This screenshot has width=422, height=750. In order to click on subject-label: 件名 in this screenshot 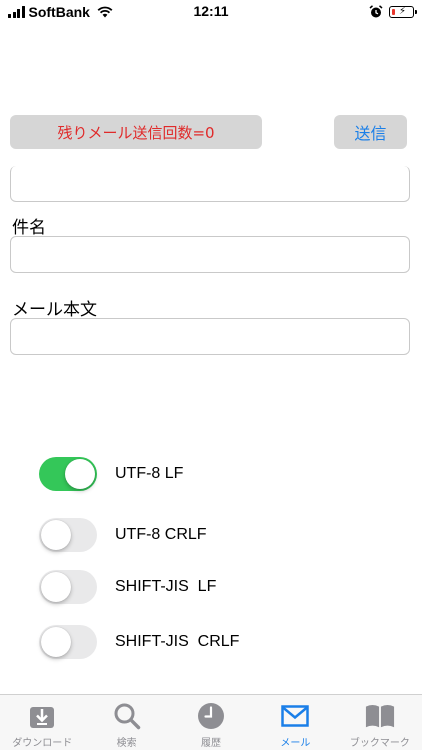, I will do `click(29, 228)`.